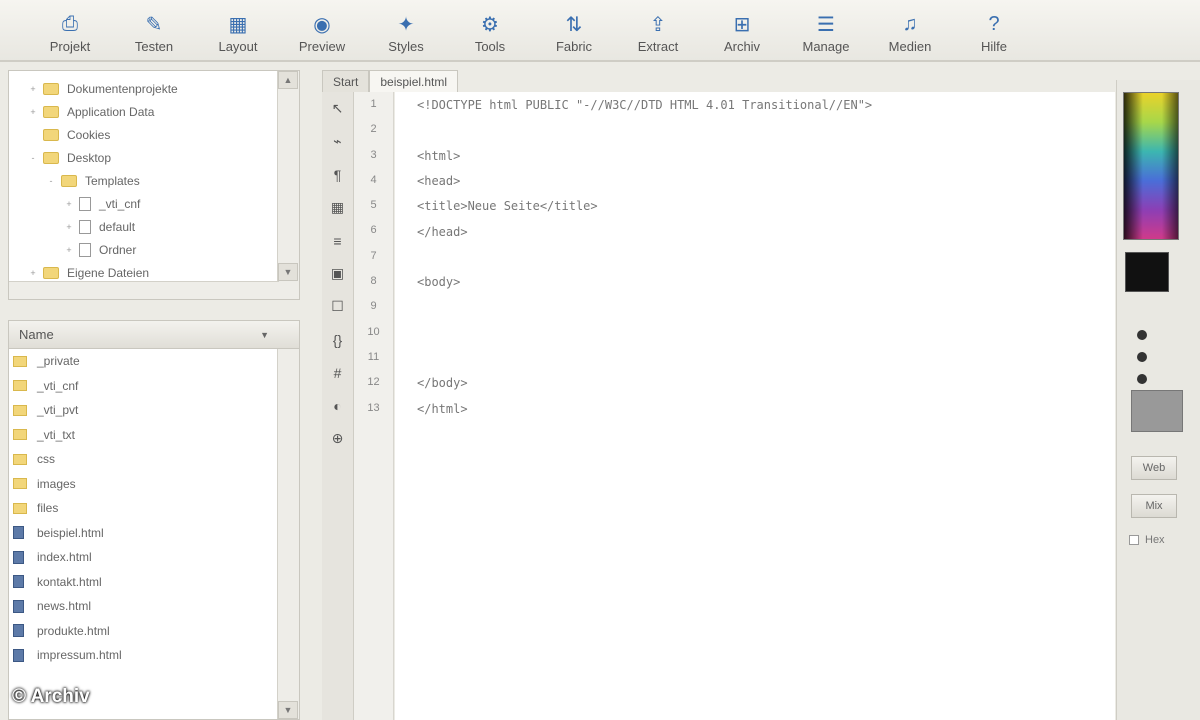  I want to click on toolbar-button-manage: ☰ Manage, so click(826, 30).